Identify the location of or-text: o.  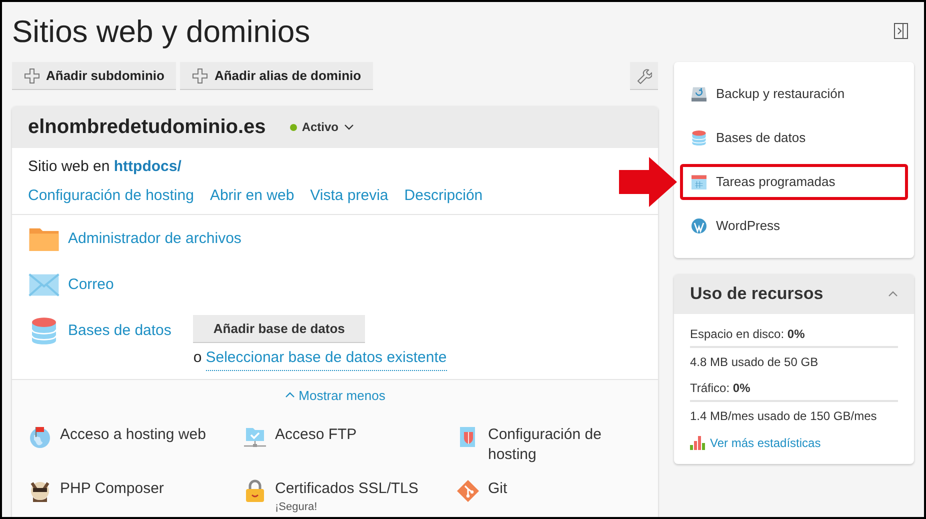
(197, 358).